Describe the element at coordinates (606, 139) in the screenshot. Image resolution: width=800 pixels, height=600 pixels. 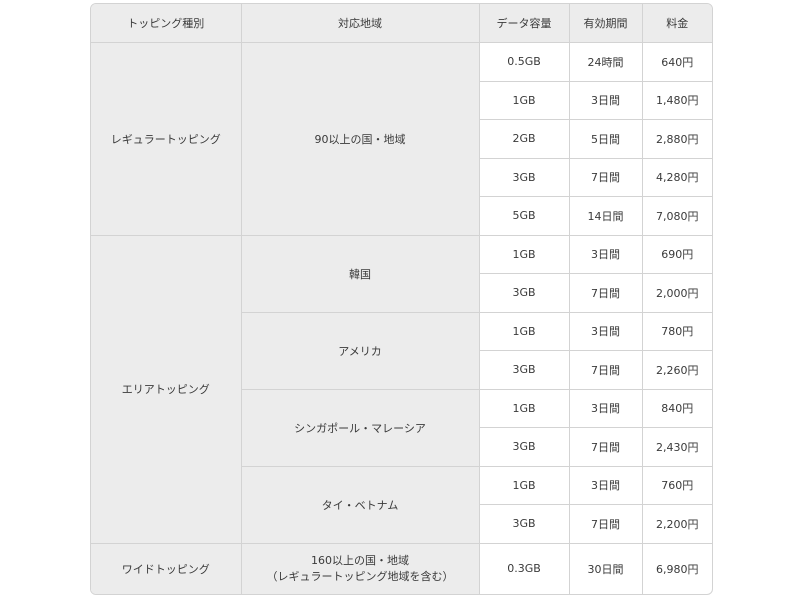
I see `period-cell: 5日間` at that location.